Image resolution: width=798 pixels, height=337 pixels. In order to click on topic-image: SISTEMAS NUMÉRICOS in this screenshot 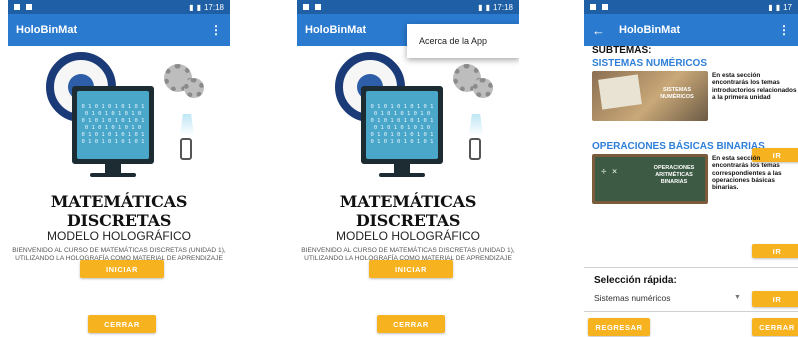, I will do `click(650, 96)`.